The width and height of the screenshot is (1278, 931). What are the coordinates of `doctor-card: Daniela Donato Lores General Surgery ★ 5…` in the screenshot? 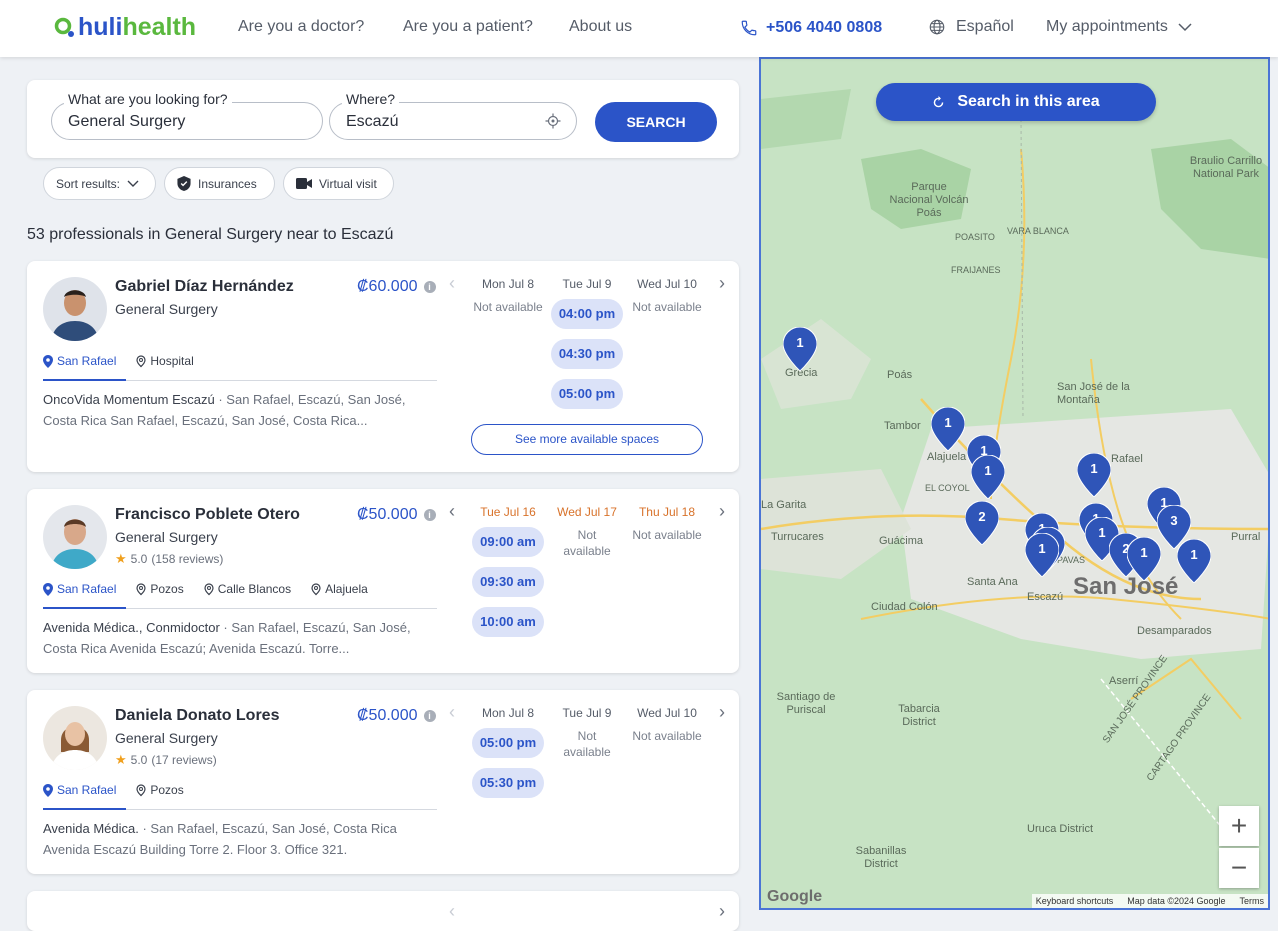 It's located at (383, 782).